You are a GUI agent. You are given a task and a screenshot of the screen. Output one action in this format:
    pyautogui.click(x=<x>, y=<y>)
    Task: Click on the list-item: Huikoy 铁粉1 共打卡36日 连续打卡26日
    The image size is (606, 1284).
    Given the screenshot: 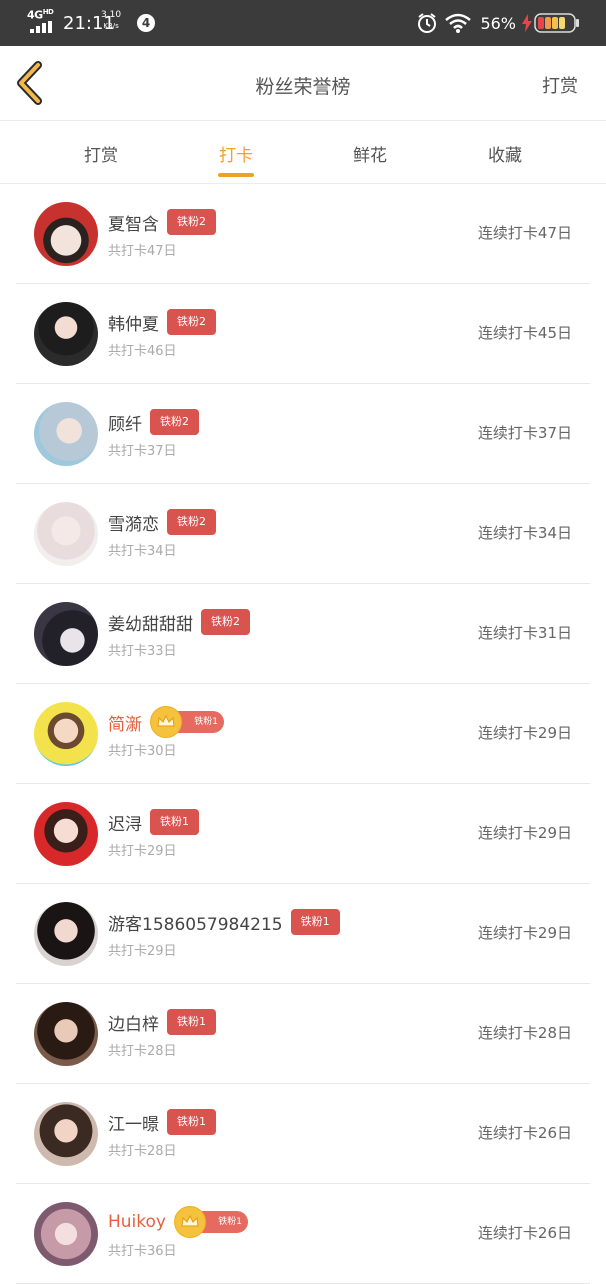 What is the action you would take?
    pyautogui.click(x=303, y=1234)
    